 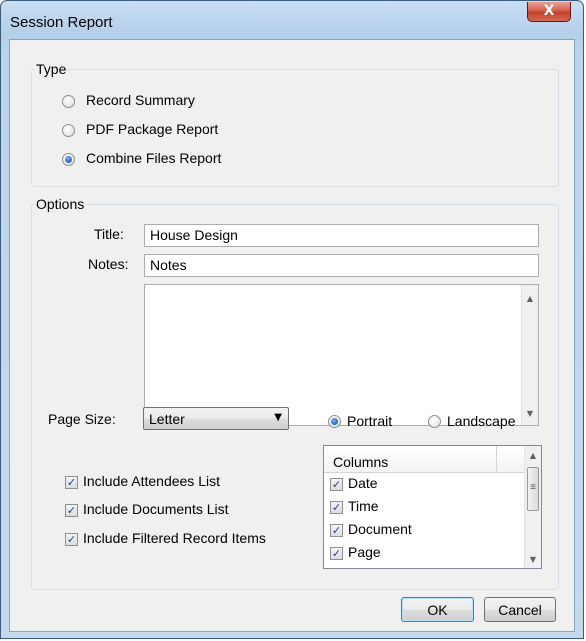 I want to click on columns-header: Columns, so click(x=424, y=459).